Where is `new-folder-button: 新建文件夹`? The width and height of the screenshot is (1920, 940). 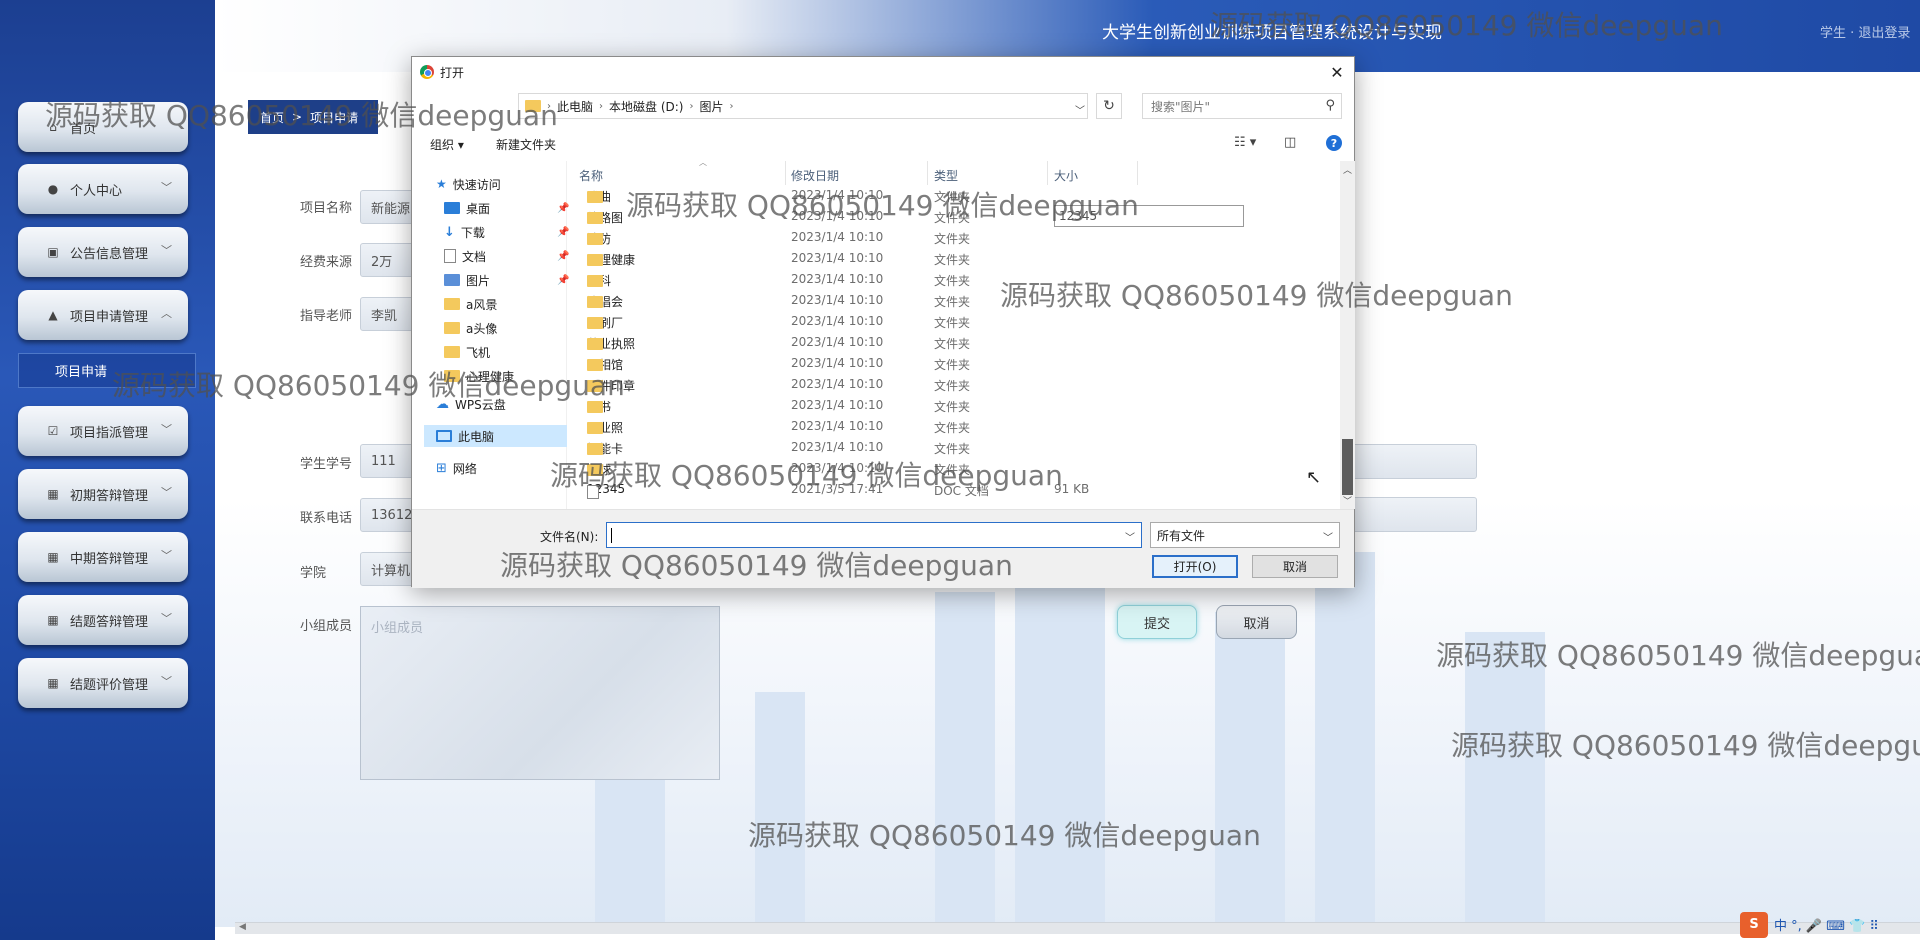 new-folder-button: 新建文件夹 is located at coordinates (526, 144).